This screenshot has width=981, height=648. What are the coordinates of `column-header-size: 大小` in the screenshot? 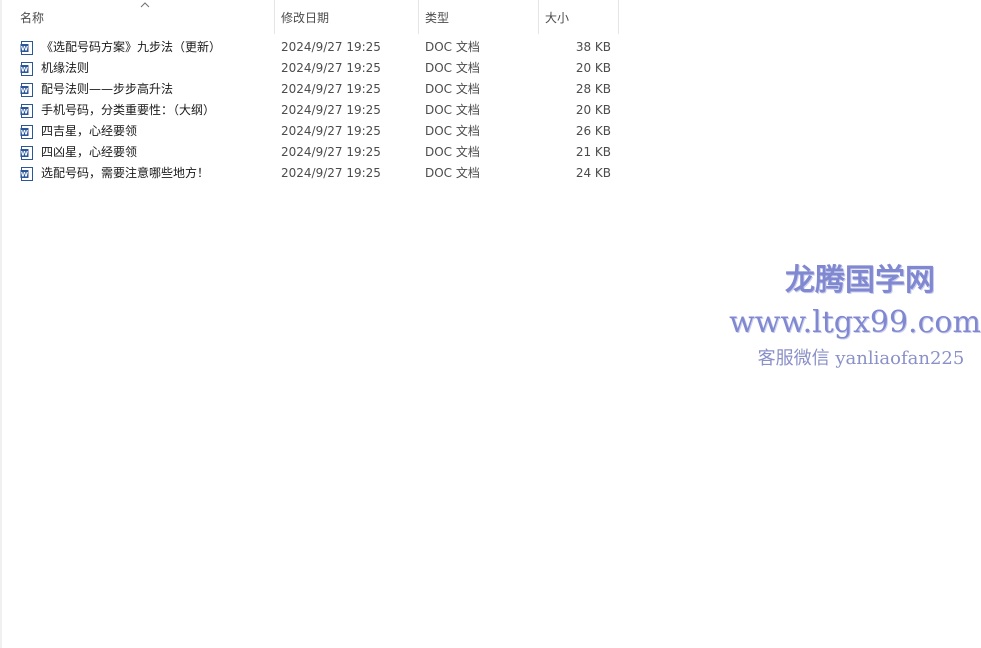 It's located at (579, 17).